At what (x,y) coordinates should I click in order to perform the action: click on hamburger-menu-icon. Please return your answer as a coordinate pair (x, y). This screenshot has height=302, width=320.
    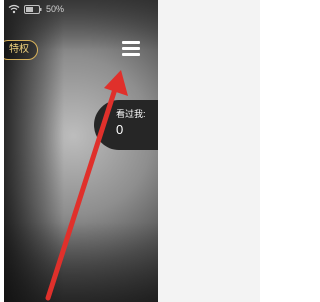
    Looking at the image, I should click on (131, 48).